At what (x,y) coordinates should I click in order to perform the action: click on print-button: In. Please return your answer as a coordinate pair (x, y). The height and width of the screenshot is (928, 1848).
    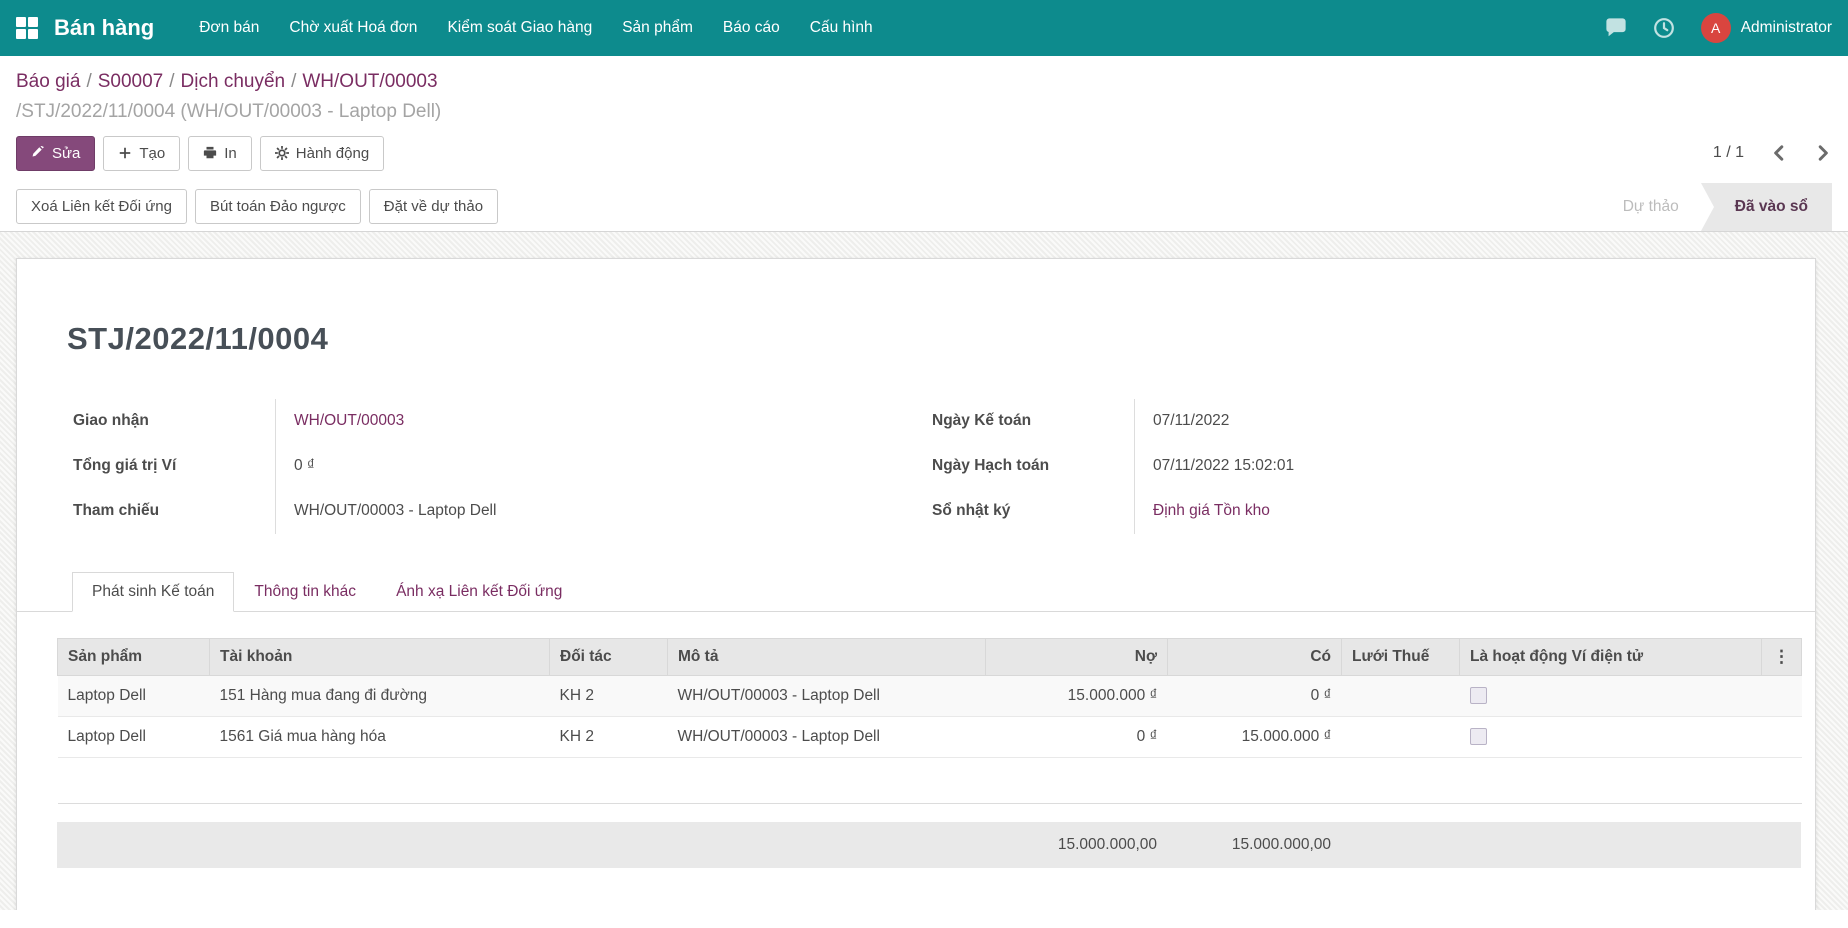
    Looking at the image, I should click on (220, 153).